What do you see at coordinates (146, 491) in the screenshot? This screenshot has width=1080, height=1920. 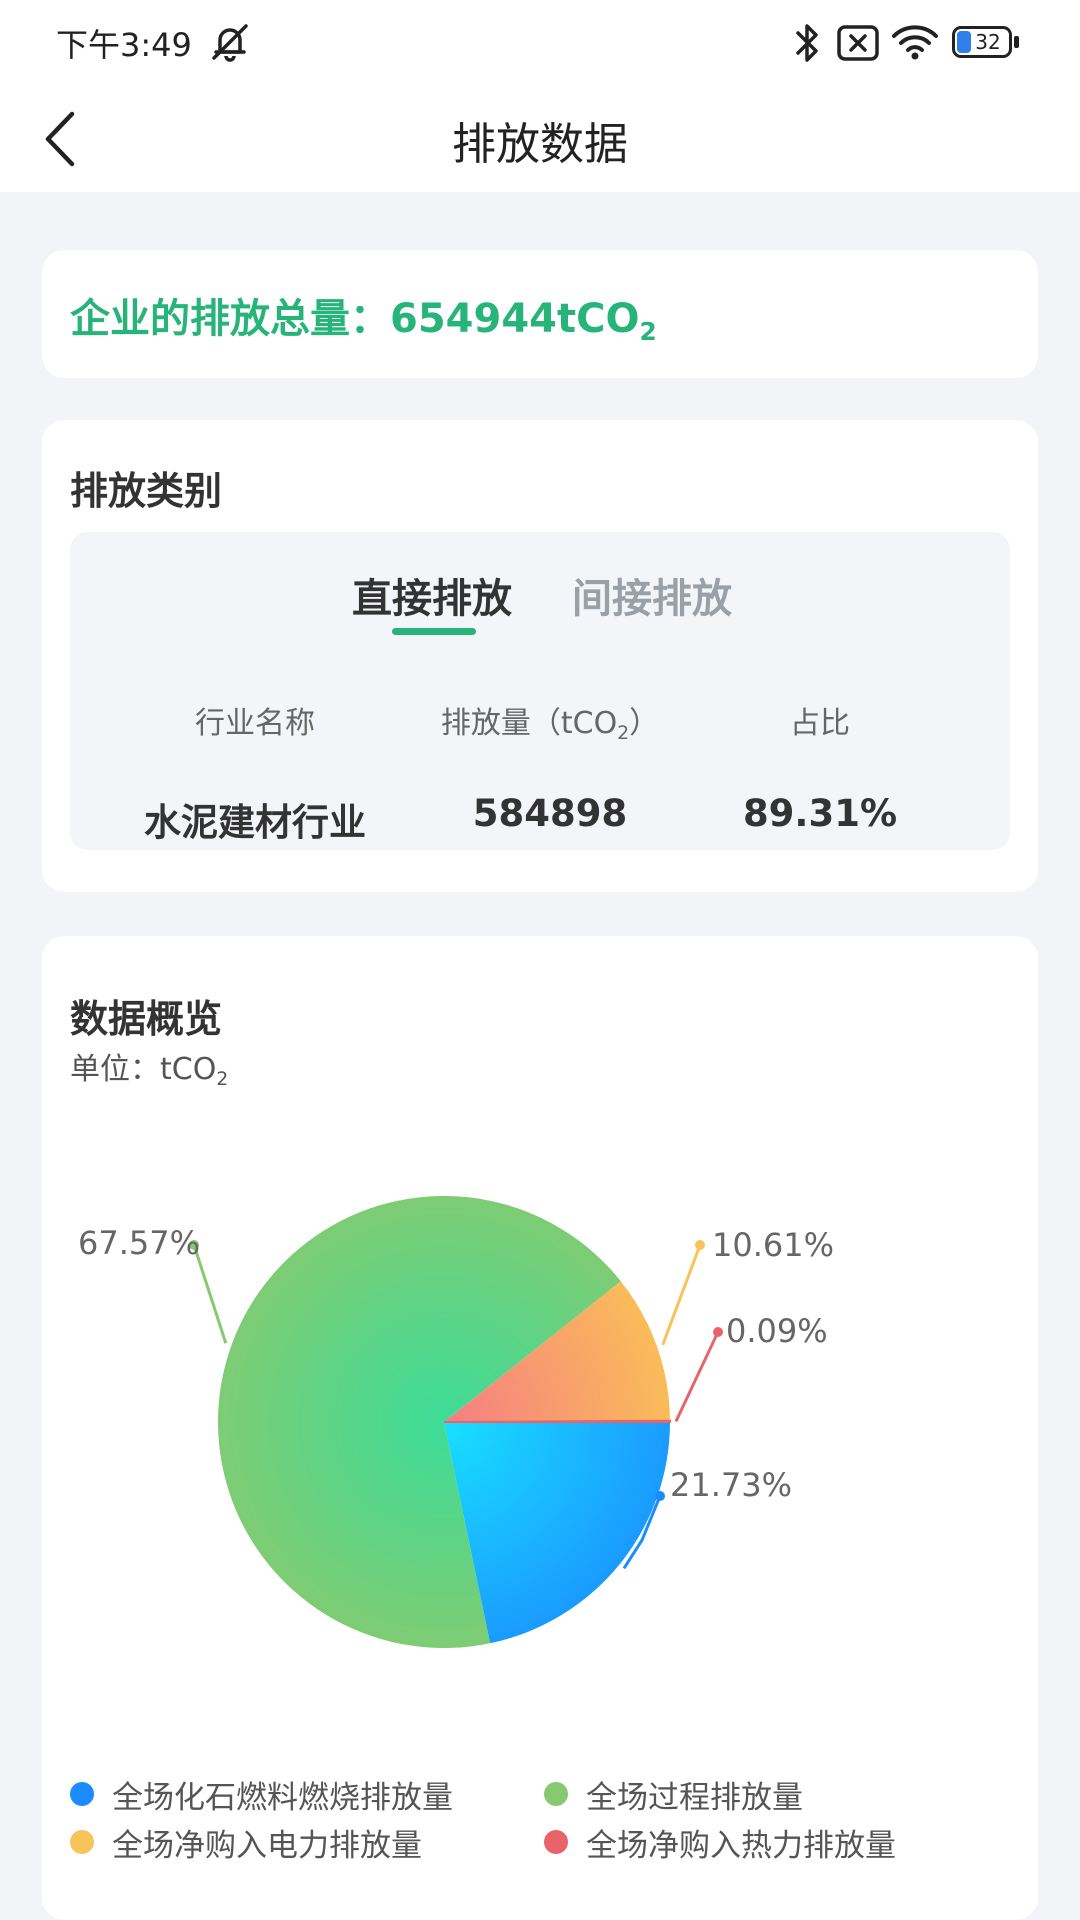 I see `section-title: 排放类别` at bounding box center [146, 491].